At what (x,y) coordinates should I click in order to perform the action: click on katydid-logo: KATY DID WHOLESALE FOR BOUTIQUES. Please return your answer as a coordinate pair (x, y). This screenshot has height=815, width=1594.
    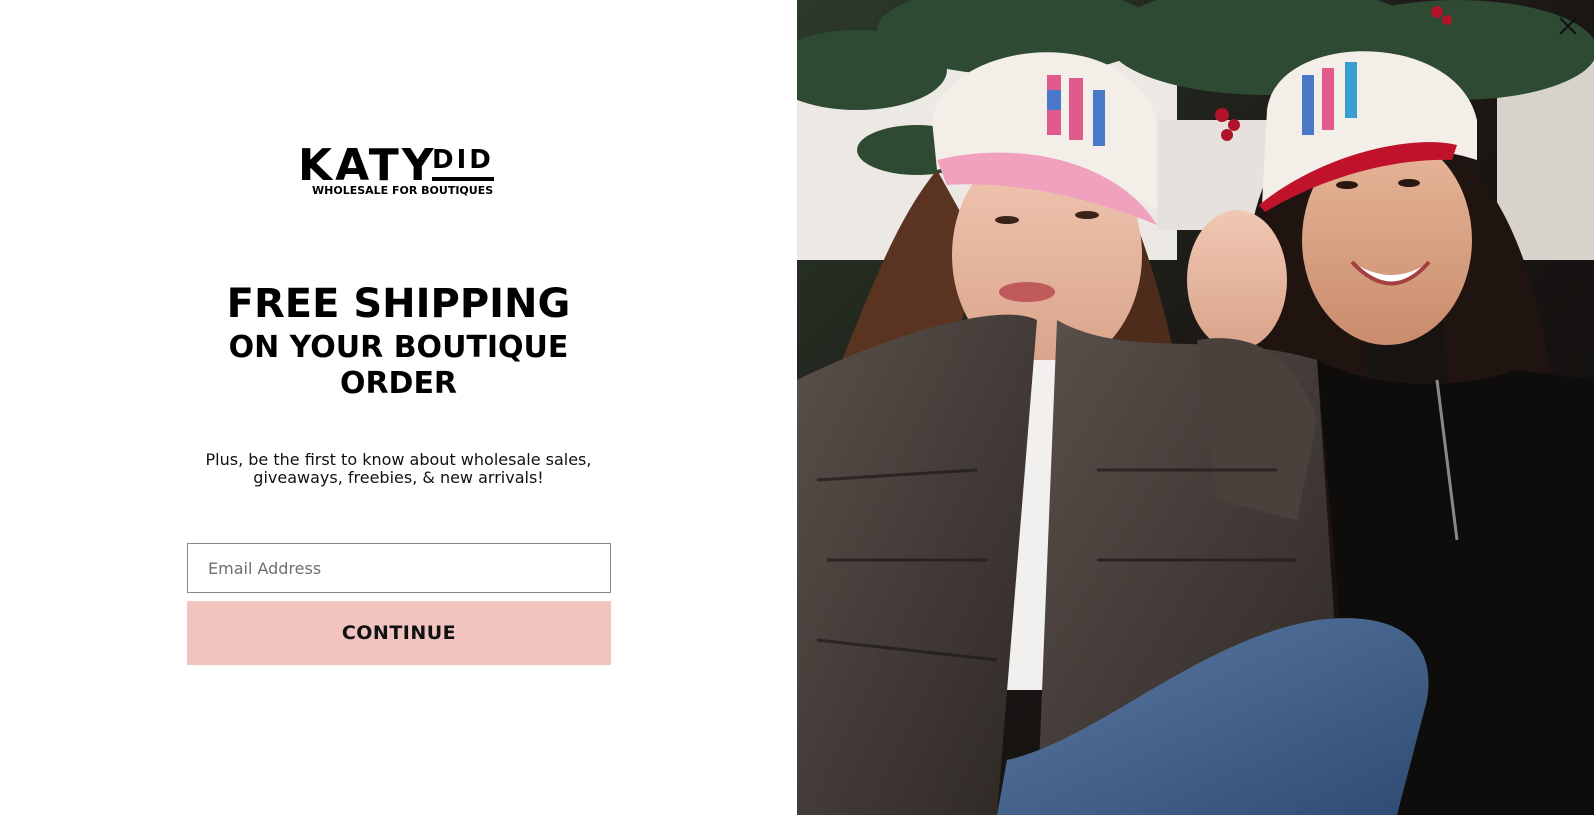
    Looking at the image, I should click on (398, 172).